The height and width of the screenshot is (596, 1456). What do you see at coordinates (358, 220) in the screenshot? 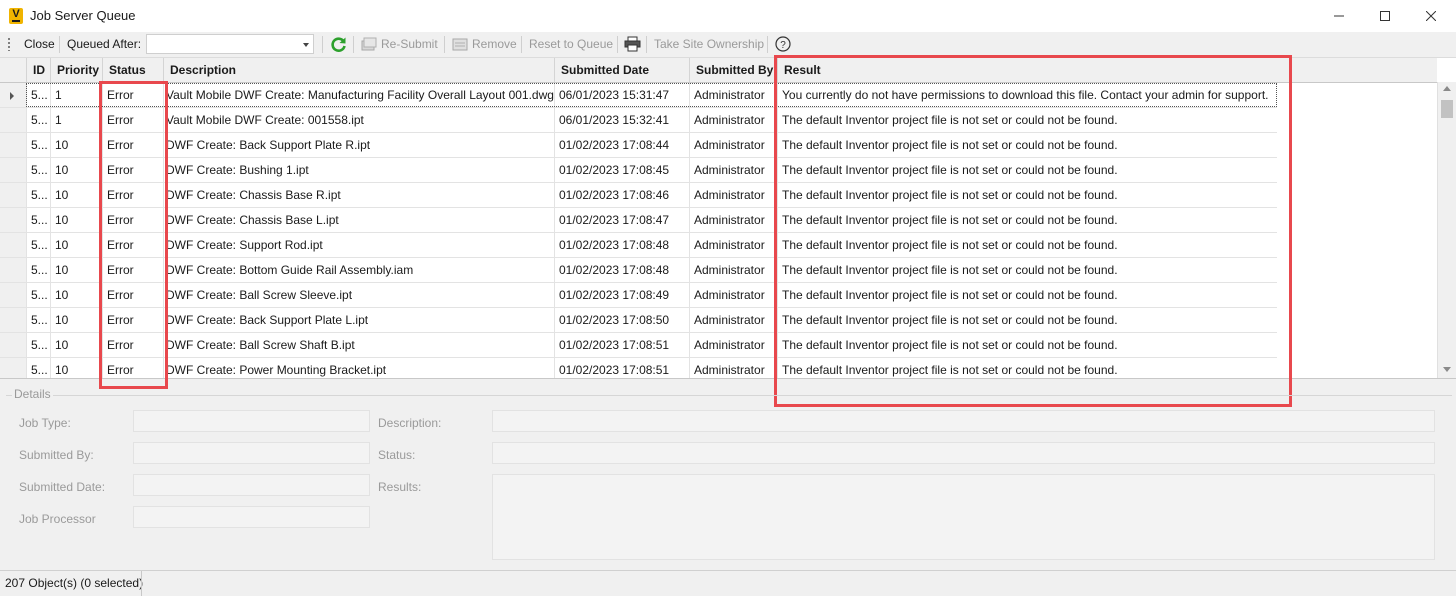
I see `description-cell: DWF Create: Chassis Base L.ipt` at bounding box center [358, 220].